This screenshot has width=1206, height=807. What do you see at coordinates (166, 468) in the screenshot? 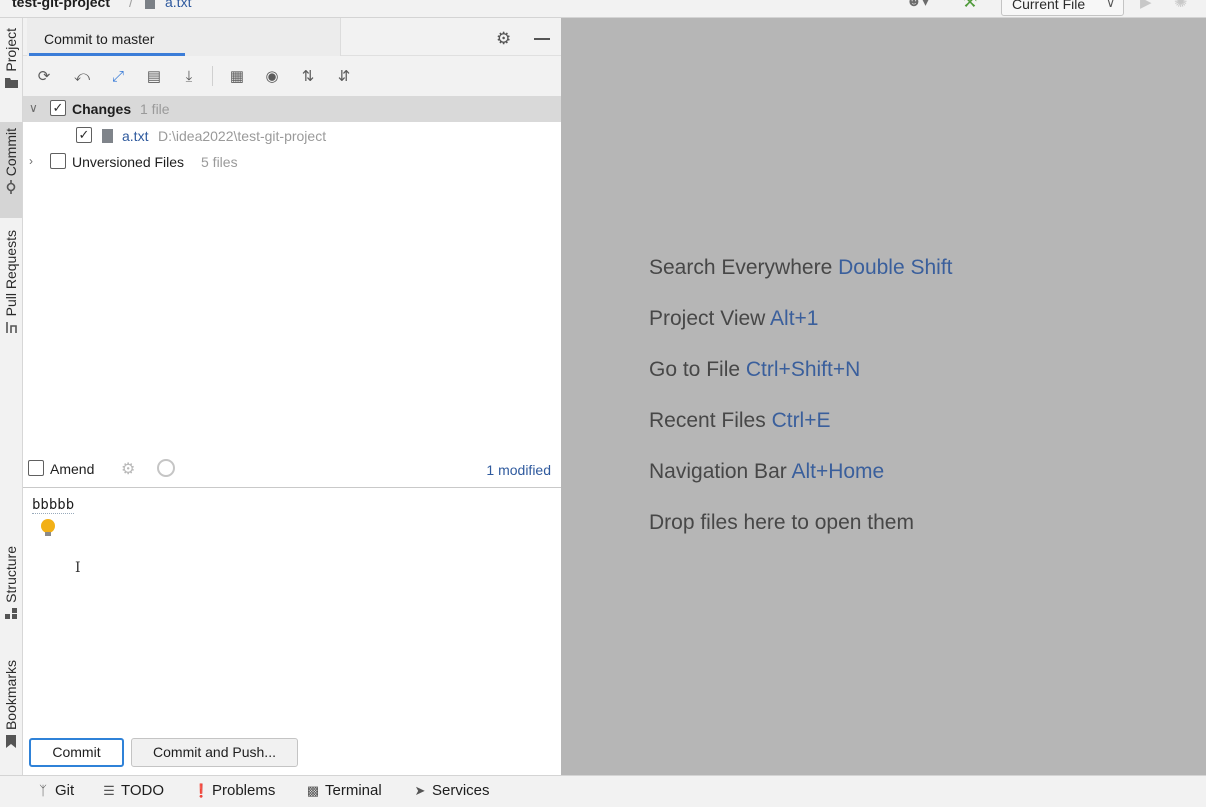
I see `commit-history-clock-icon` at bounding box center [166, 468].